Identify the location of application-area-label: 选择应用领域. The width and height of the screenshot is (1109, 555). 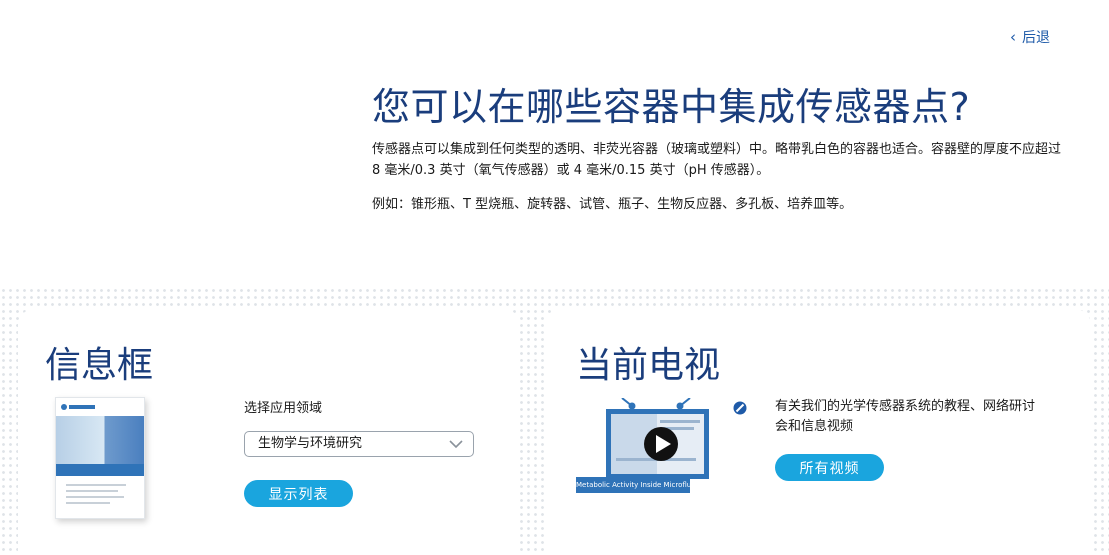
(283, 408).